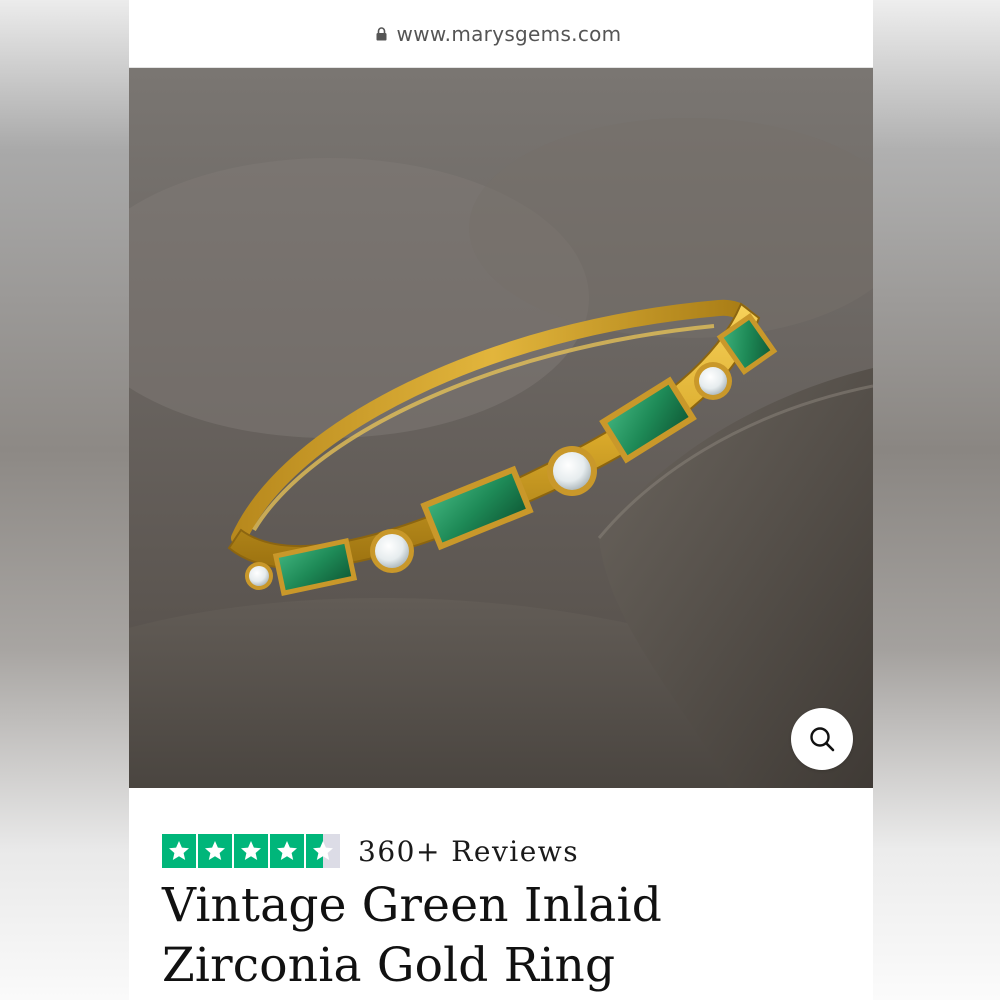 The image size is (1000, 1000). What do you see at coordinates (468, 851) in the screenshot?
I see `reviews-count: 360+ Reviews` at bounding box center [468, 851].